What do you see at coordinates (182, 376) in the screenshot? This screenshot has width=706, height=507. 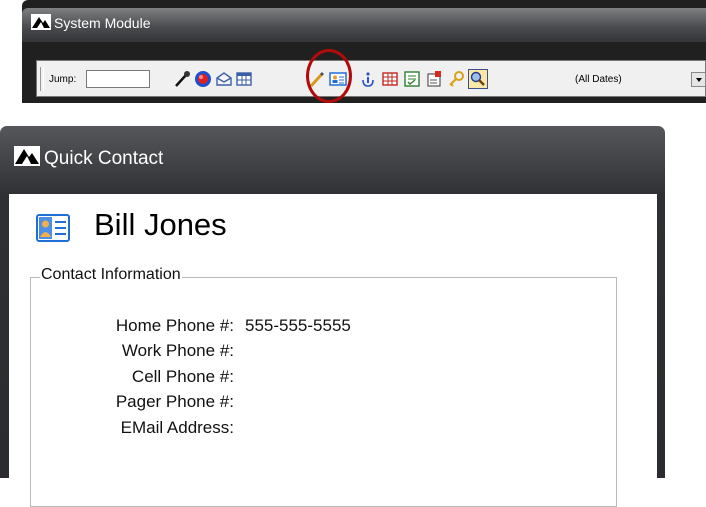 I see `cell-phone-label: Cell Phone #:` at bounding box center [182, 376].